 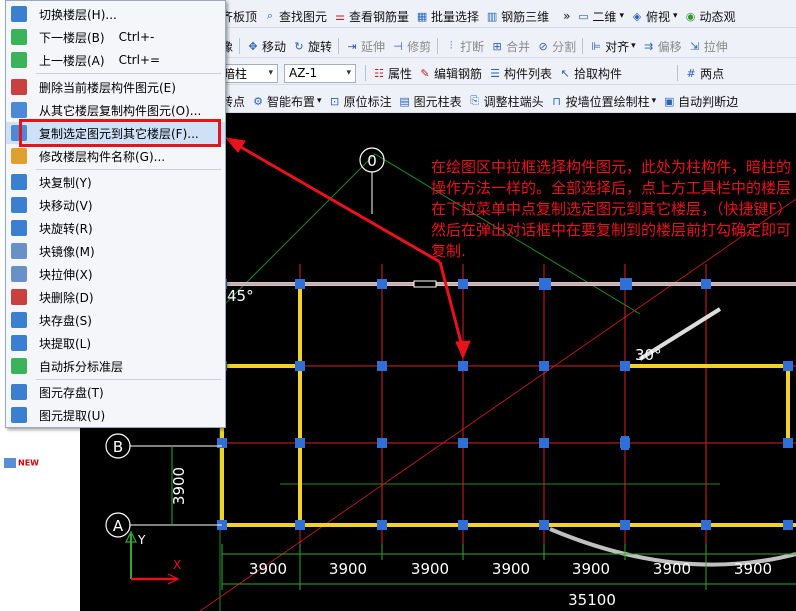 I want to click on extend-icon: ⇥, so click(x=352, y=46).